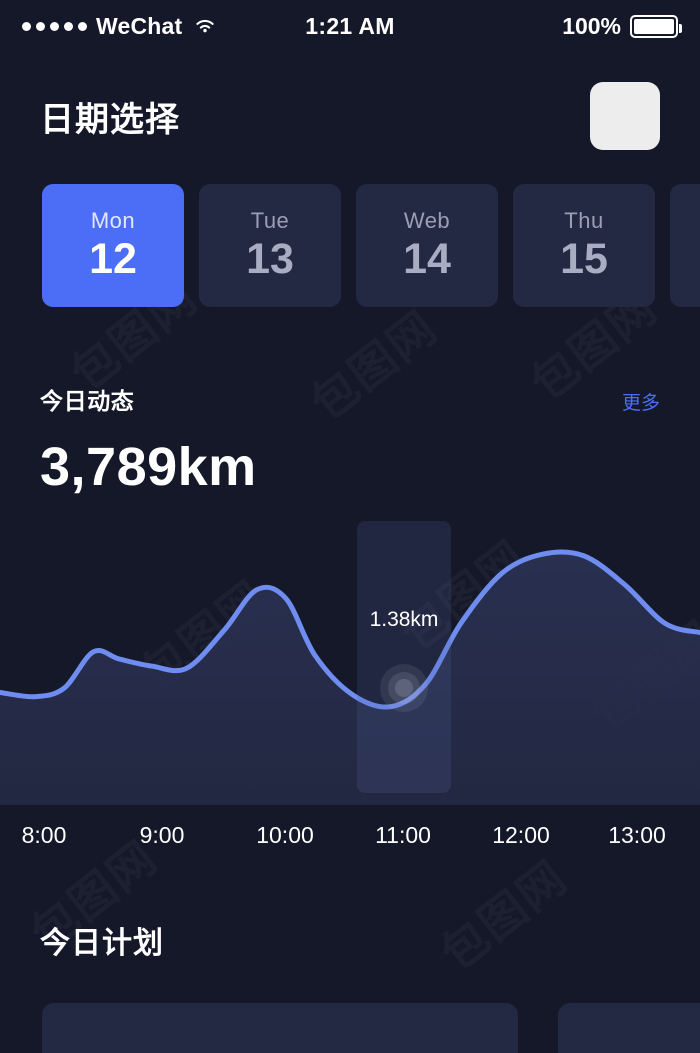 This screenshot has height=1053, width=700. I want to click on status-bar: WeChat 1:21 AM 100%, so click(350, 26).